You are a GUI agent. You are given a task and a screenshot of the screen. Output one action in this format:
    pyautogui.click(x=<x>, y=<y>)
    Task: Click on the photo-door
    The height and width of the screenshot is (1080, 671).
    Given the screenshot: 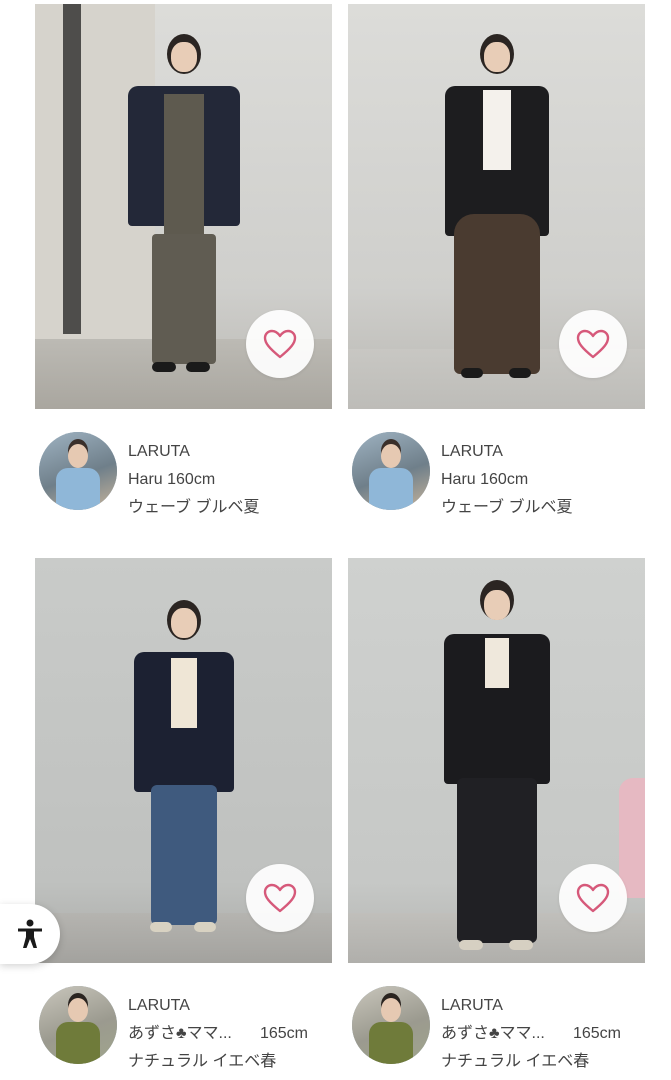 What is the action you would take?
    pyautogui.click(x=72, y=169)
    